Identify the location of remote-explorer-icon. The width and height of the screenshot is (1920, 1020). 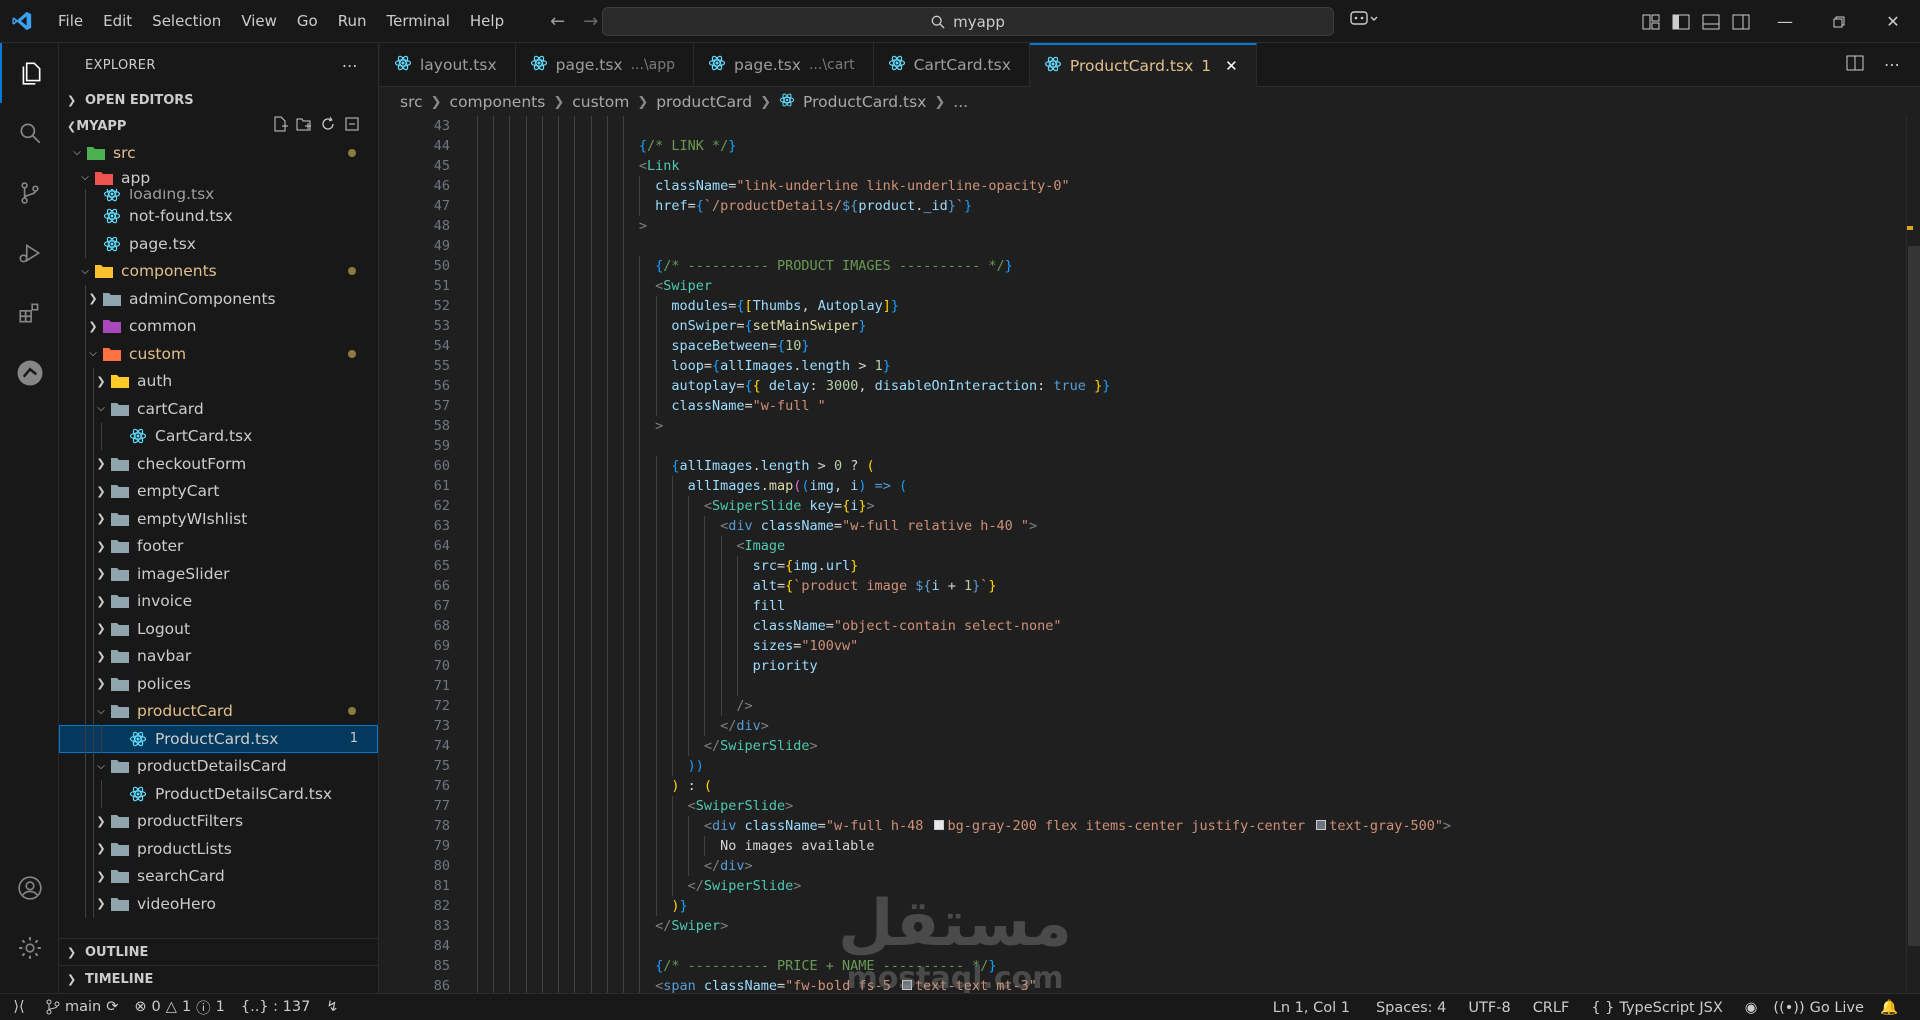
(29, 373).